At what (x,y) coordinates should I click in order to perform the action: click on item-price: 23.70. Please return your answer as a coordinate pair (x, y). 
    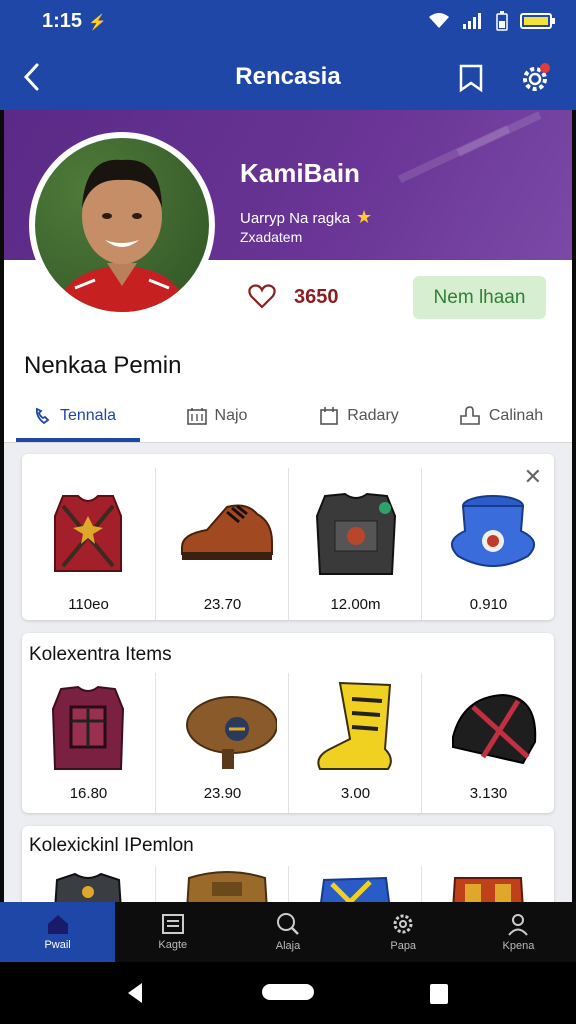
    Looking at the image, I should click on (222, 604).